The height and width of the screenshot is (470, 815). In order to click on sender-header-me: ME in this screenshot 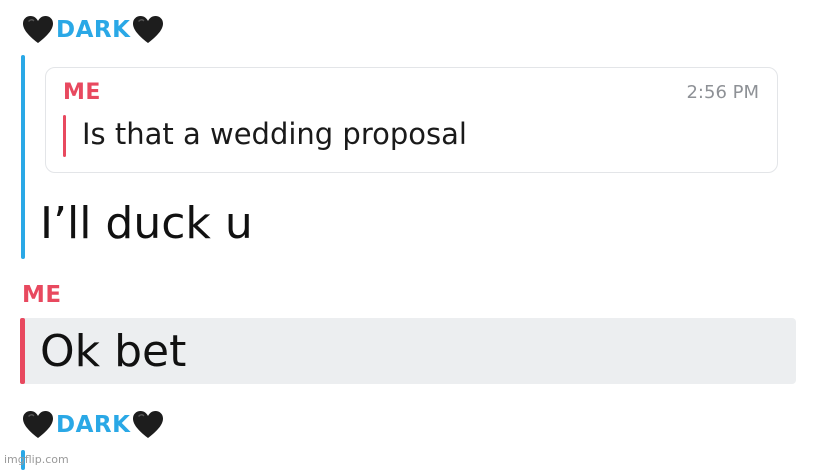, I will do `click(42, 295)`.